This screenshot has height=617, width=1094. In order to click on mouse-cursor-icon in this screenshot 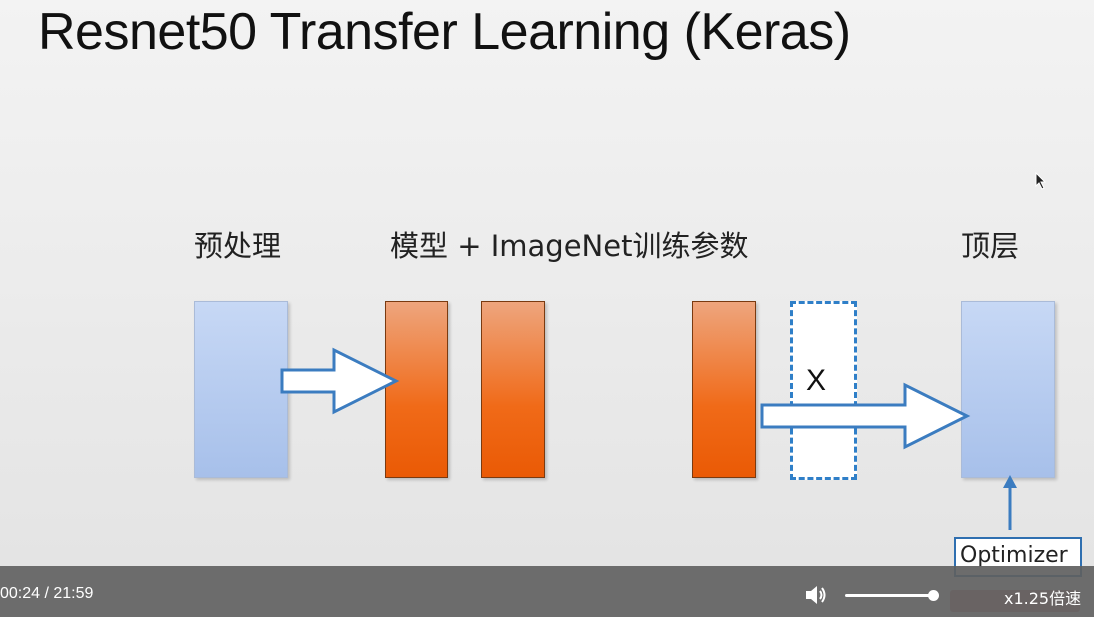, I will do `click(1041, 181)`.